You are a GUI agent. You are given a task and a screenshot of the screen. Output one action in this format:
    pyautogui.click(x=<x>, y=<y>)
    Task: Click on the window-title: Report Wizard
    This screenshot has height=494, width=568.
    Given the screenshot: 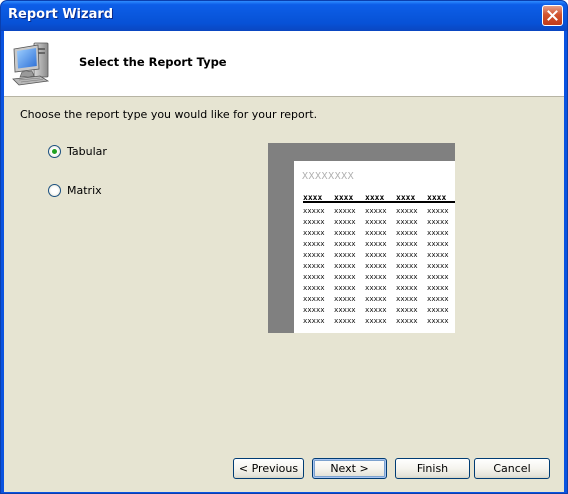 What is the action you would take?
    pyautogui.click(x=61, y=14)
    